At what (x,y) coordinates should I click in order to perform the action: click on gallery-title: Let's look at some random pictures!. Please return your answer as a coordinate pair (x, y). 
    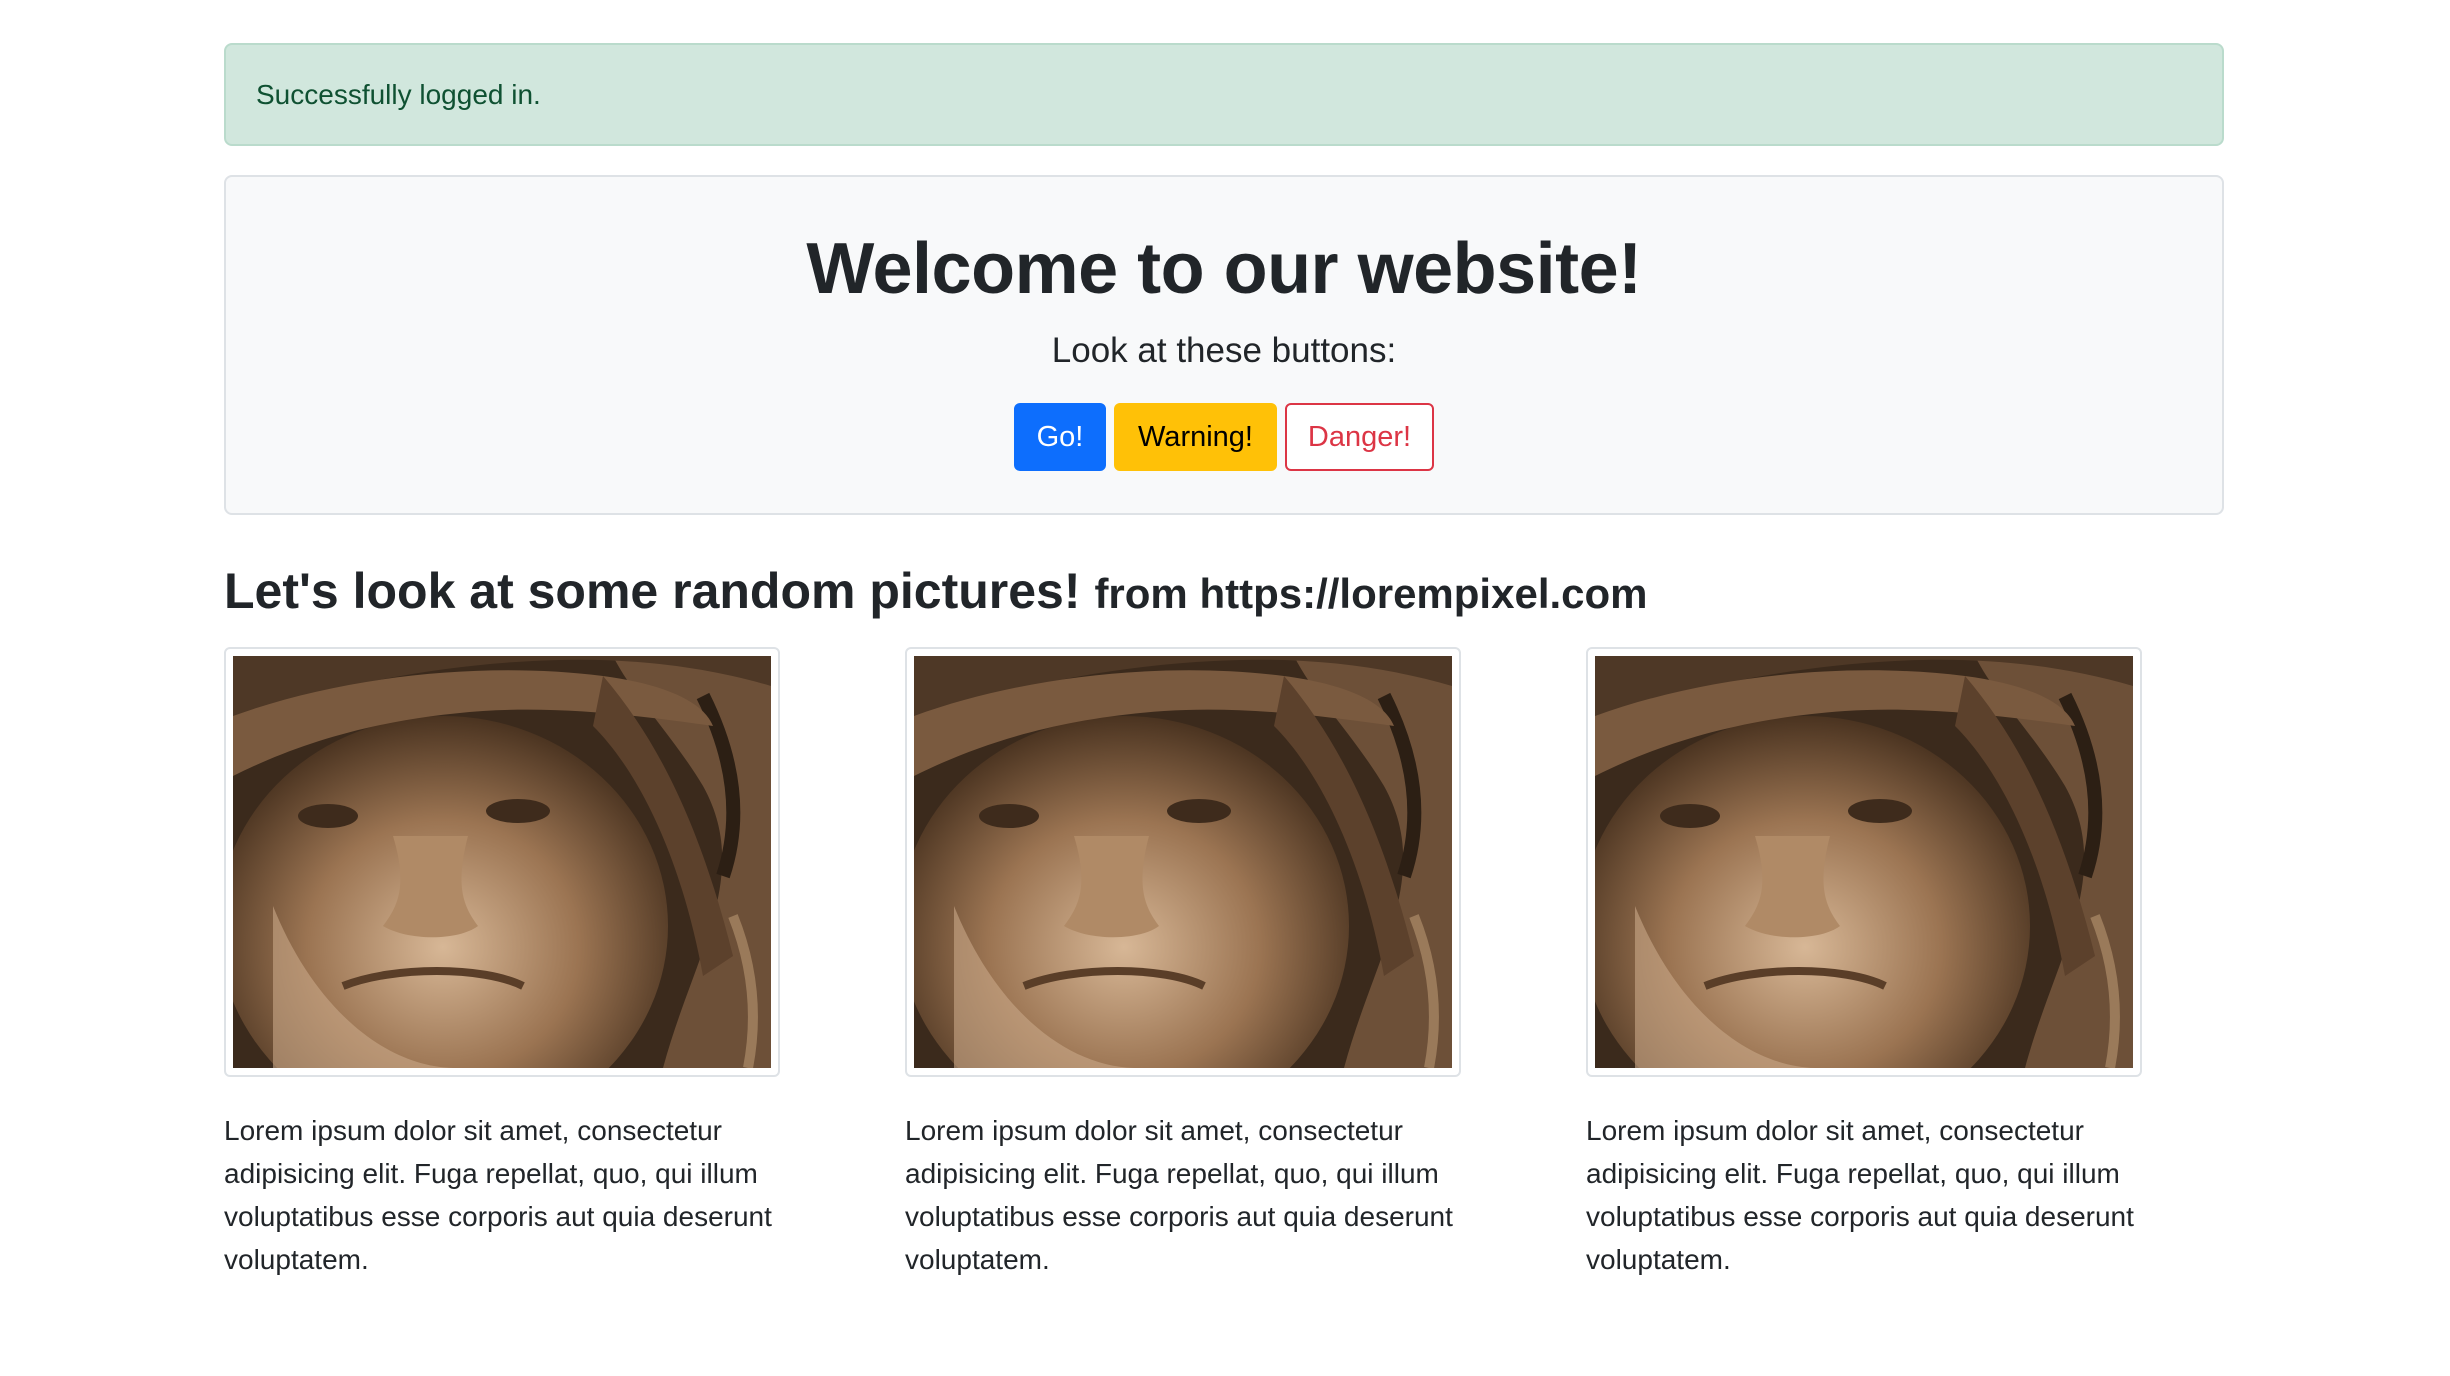
    Looking at the image, I should click on (652, 591).